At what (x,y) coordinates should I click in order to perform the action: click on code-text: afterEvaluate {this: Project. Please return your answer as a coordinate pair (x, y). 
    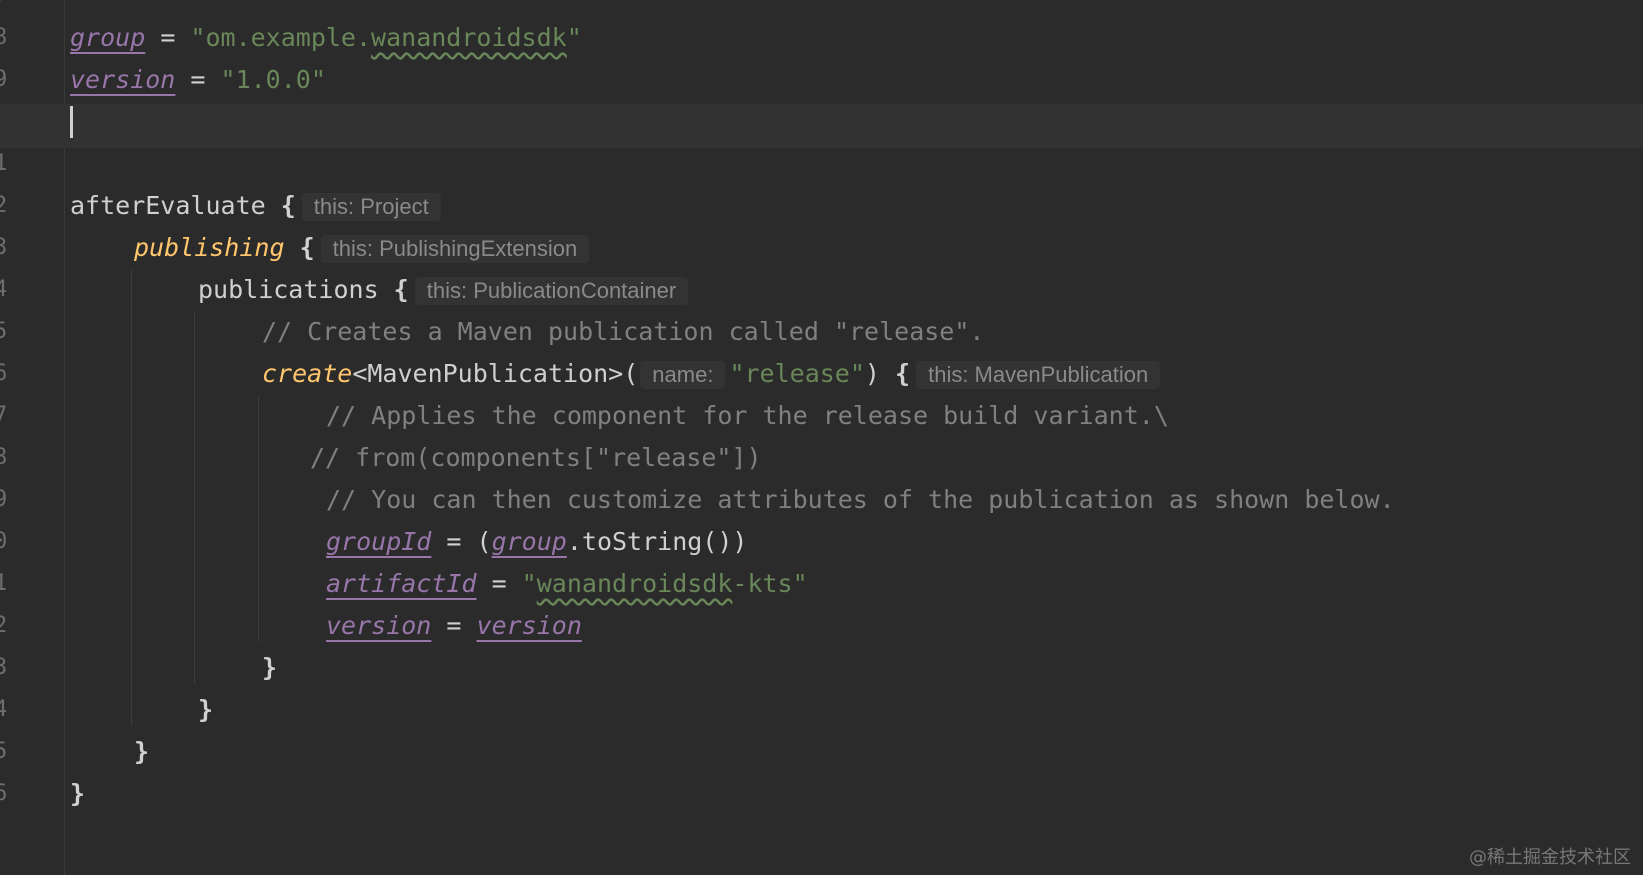
    Looking at the image, I should click on (255, 206).